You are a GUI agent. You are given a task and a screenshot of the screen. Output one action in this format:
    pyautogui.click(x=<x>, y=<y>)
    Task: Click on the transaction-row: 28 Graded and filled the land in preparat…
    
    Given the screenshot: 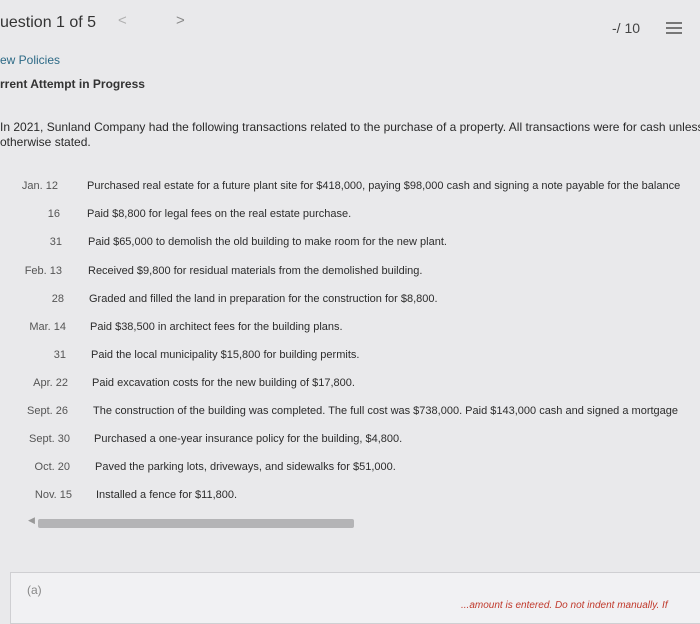 What is the action you would take?
    pyautogui.click(x=350, y=301)
    